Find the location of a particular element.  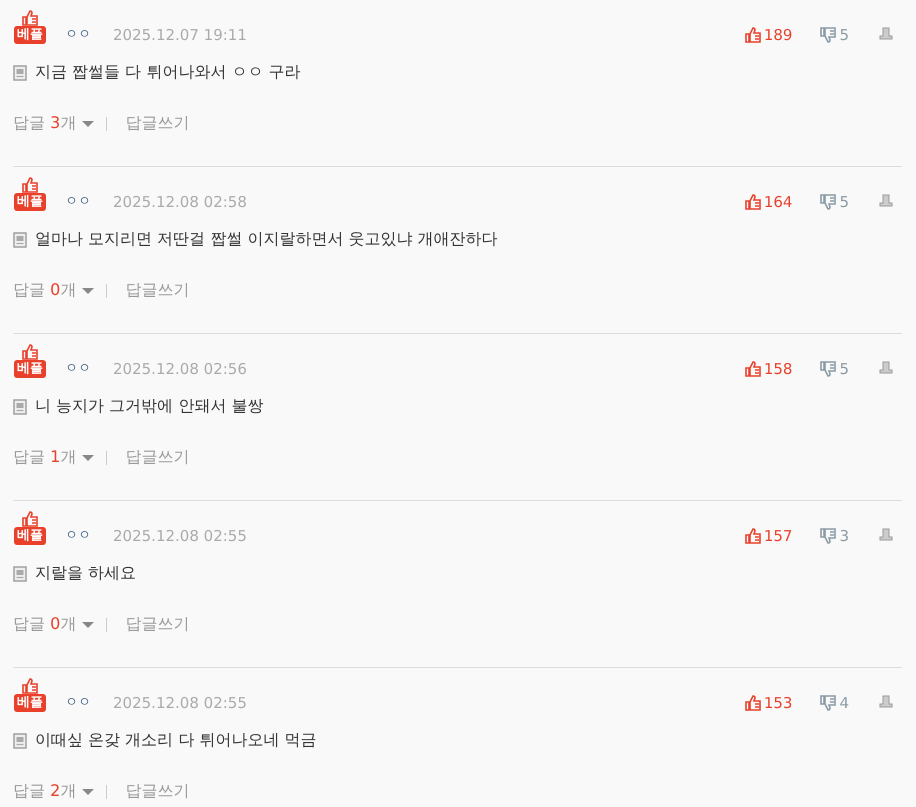

comment-text: 지금 짭썰들 다 튀어나와서 ㅇㅇ 구라 is located at coordinates (167, 72).